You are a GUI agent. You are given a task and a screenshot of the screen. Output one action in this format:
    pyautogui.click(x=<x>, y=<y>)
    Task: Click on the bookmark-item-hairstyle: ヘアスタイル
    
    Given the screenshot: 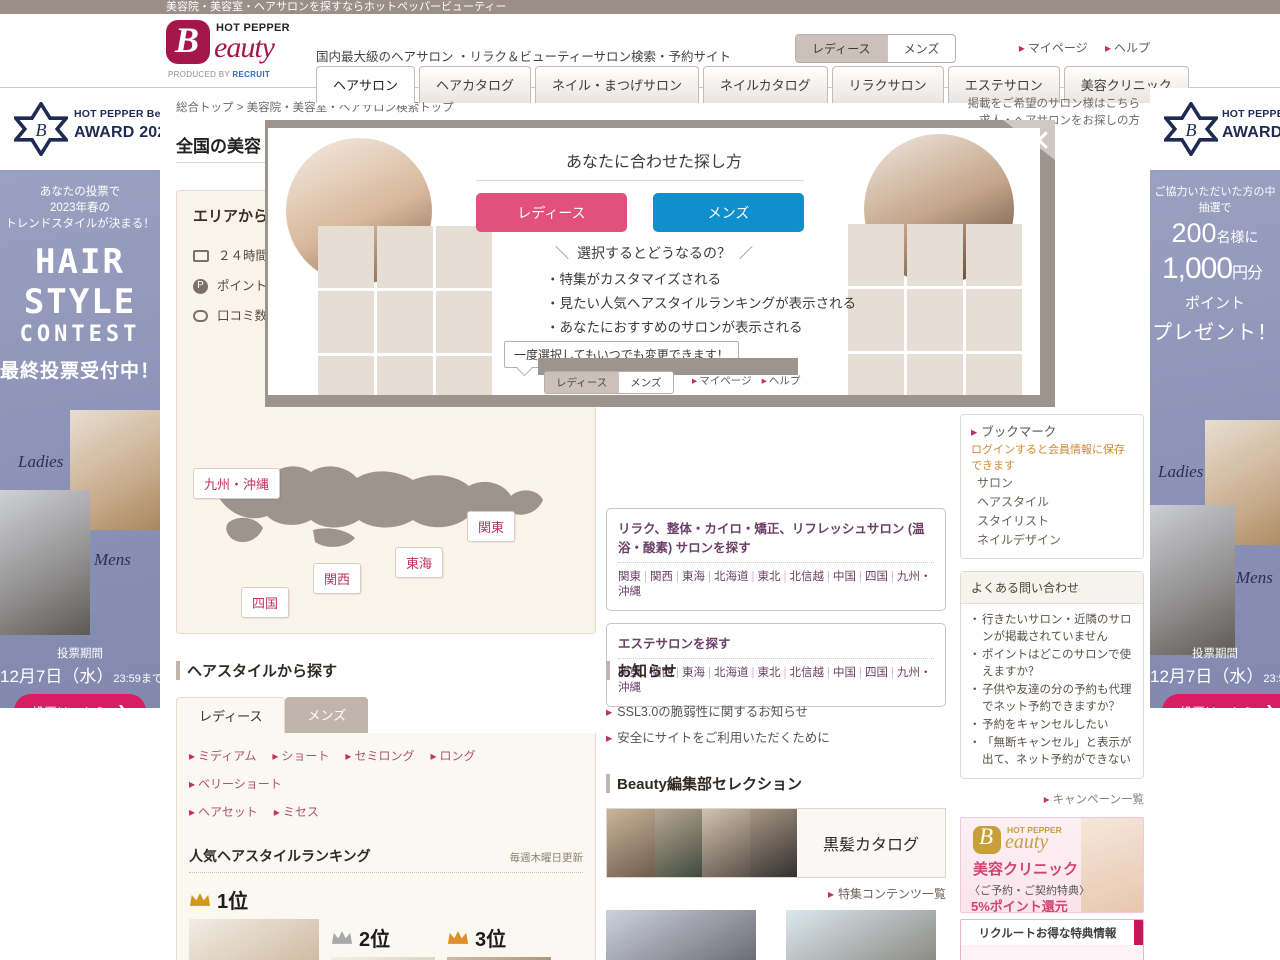 What is the action you would take?
    pyautogui.click(x=1052, y=502)
    